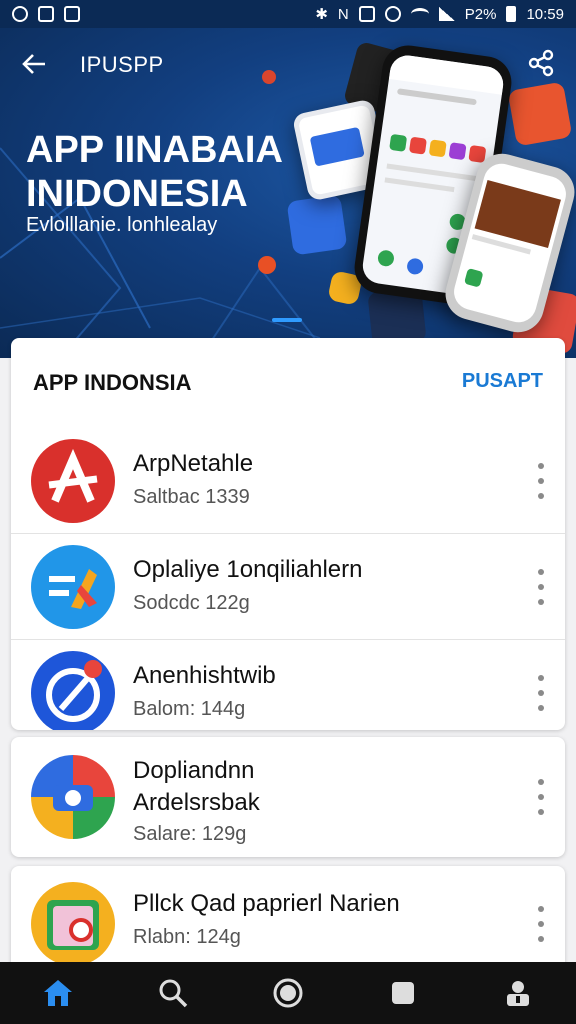 The width and height of the screenshot is (576, 1024). I want to click on app-folder-logo-icon, so click(73, 925).